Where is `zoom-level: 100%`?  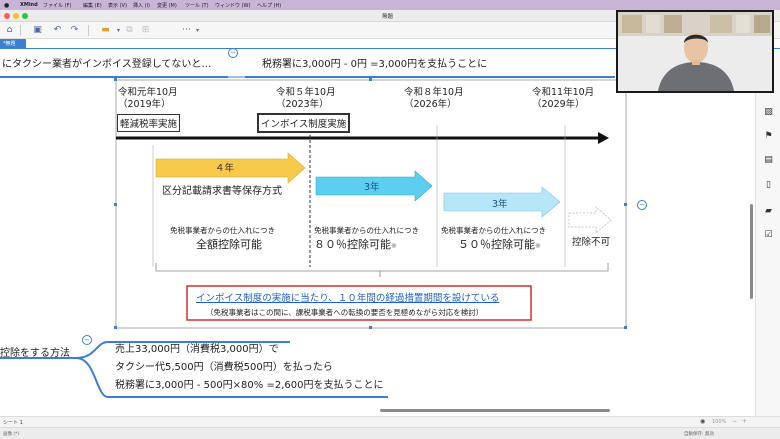
zoom-level: 100% is located at coordinates (719, 422).